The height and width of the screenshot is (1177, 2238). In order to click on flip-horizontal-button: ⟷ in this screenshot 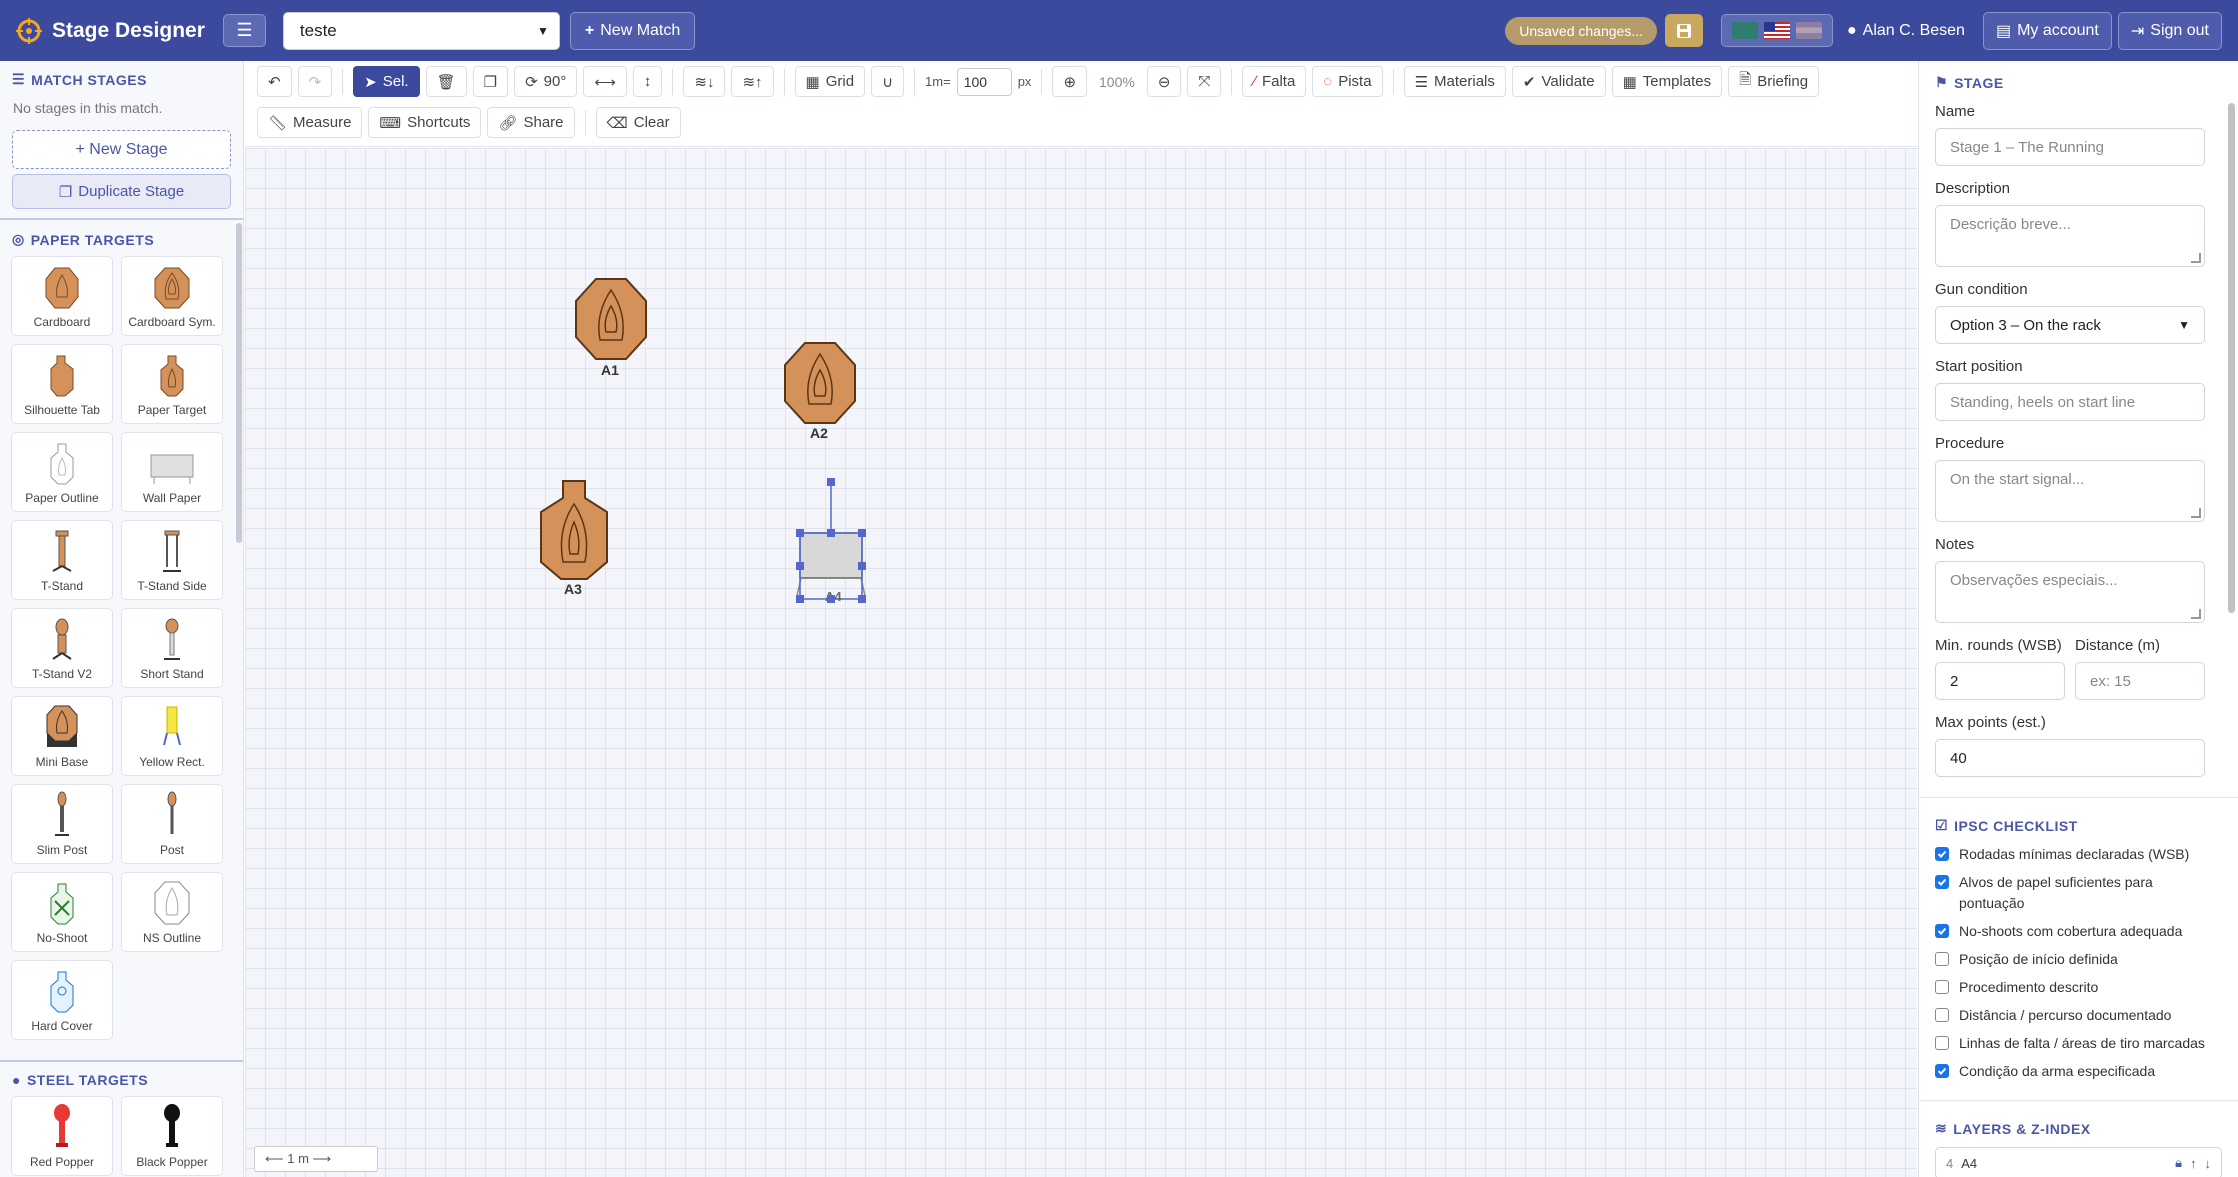, I will do `click(605, 81)`.